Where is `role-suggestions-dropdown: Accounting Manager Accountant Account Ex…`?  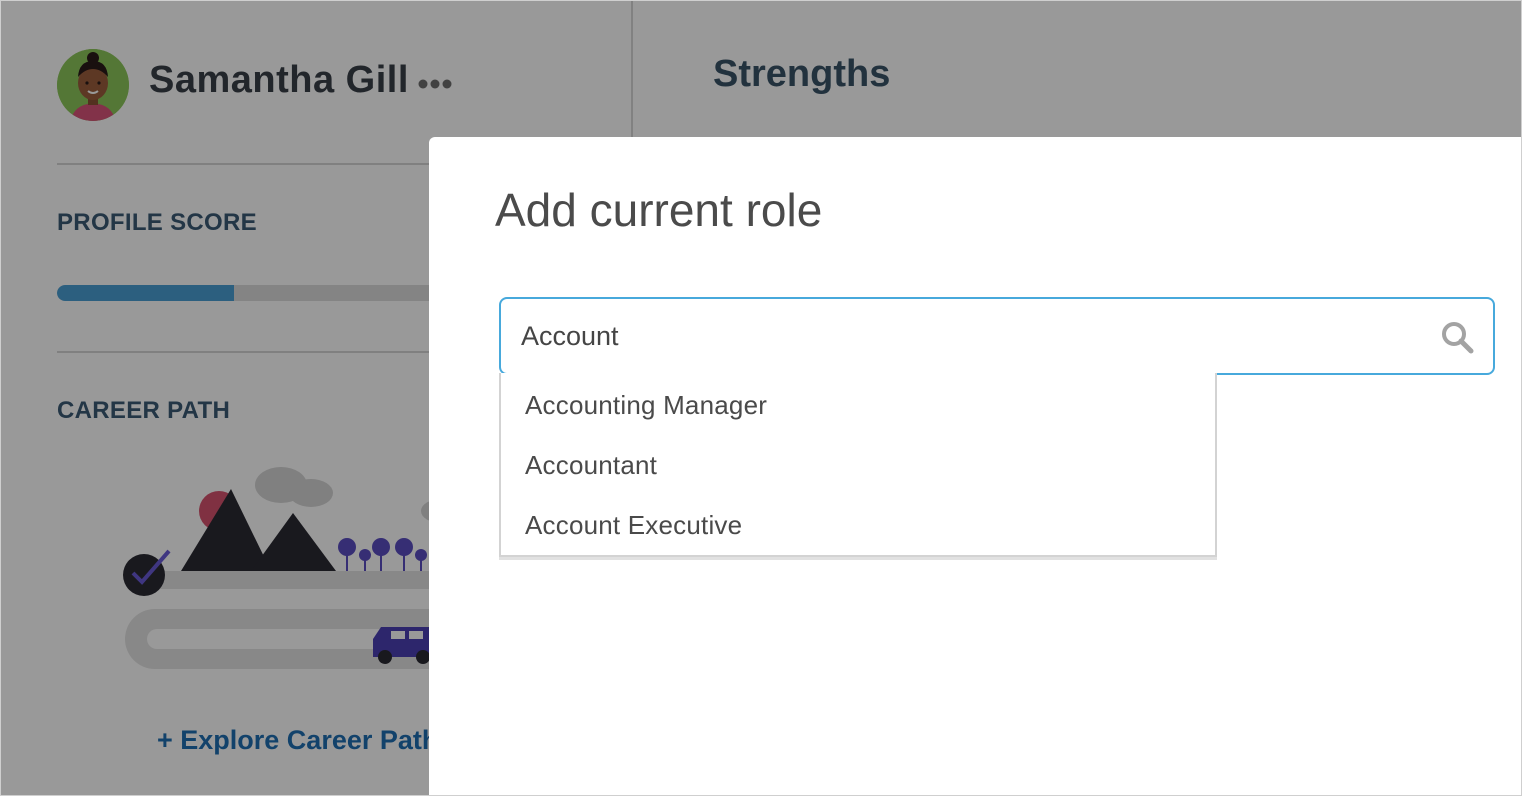
role-suggestions-dropdown: Accounting Manager Accountant Account Ex… is located at coordinates (858, 465).